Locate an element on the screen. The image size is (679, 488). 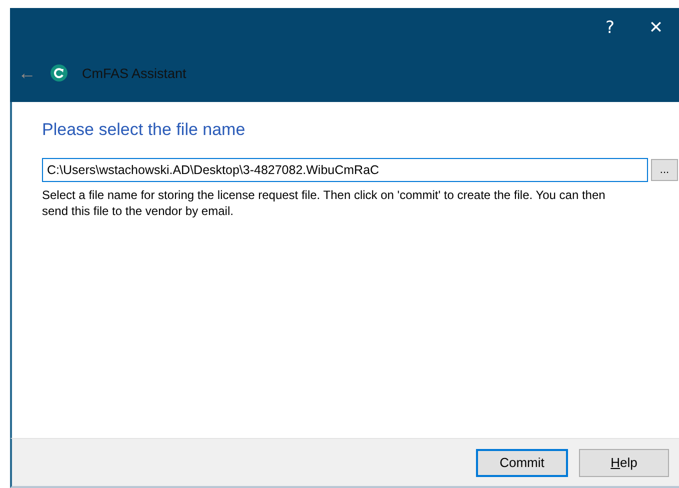
help-button: ? is located at coordinates (610, 28).